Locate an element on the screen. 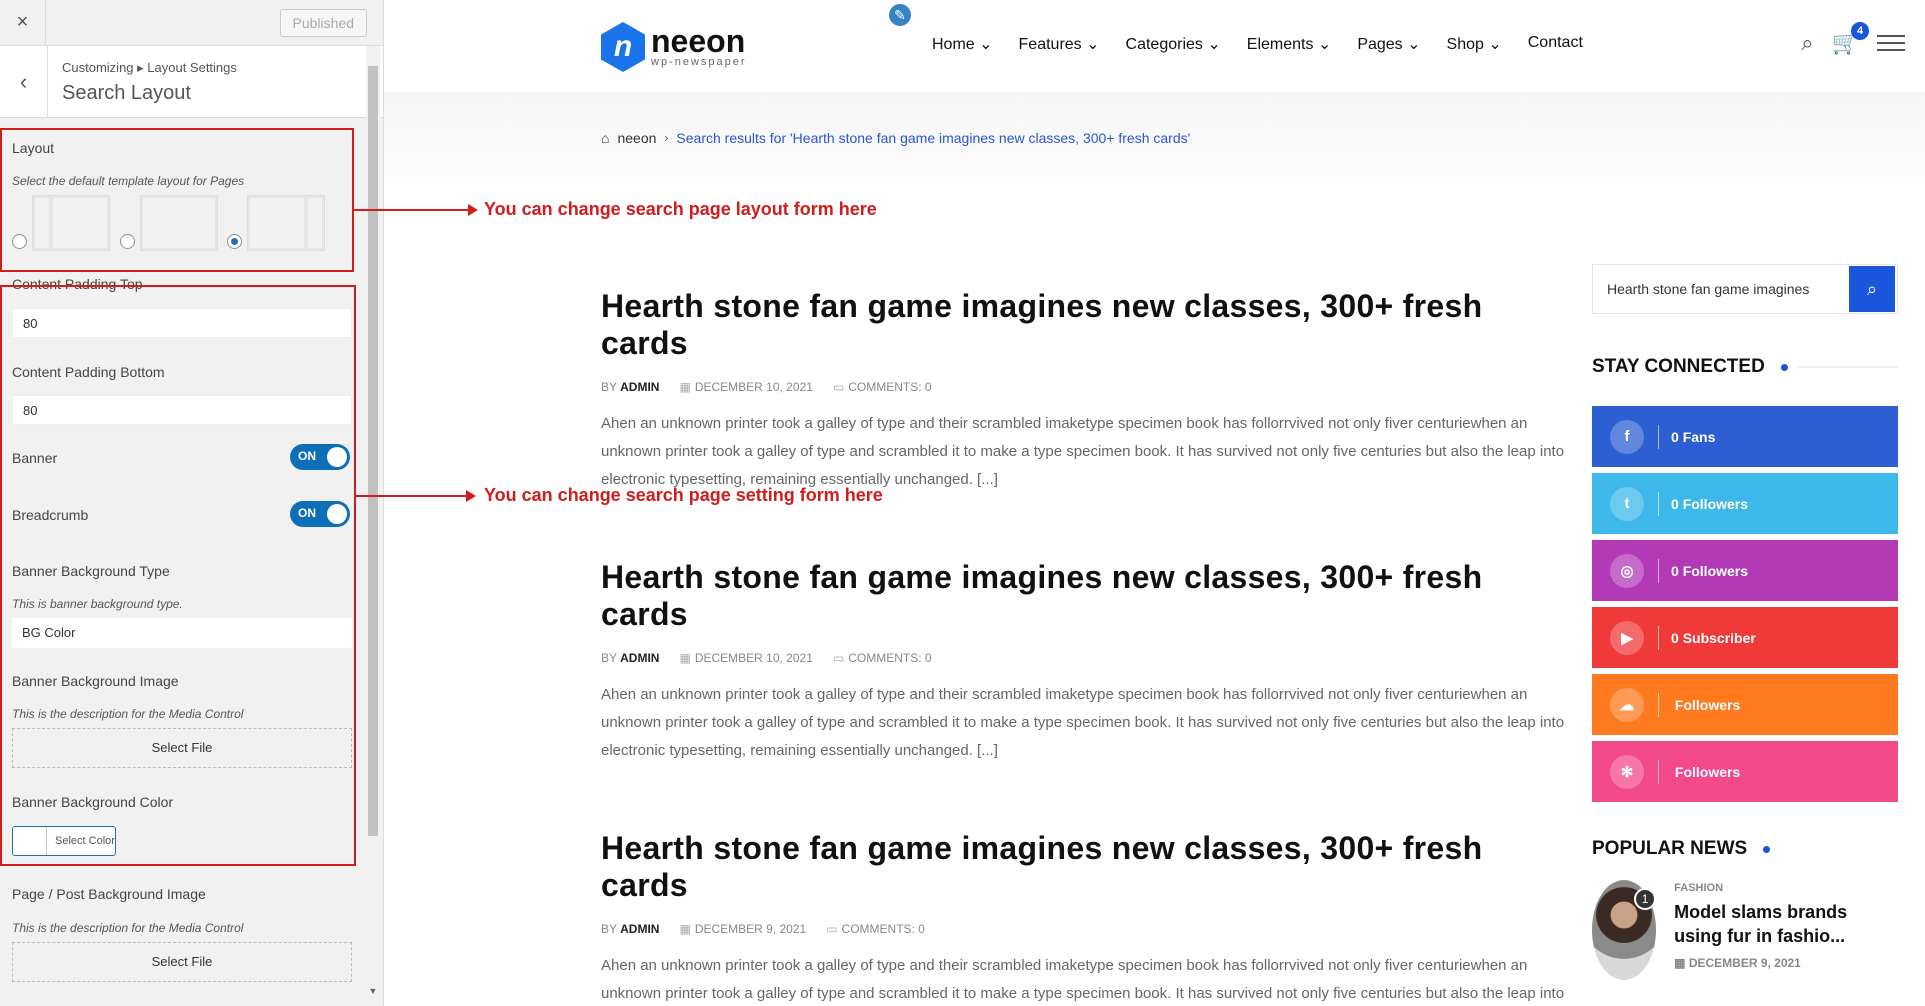 The width and height of the screenshot is (1925, 1006). popular-news-date-text: DECEMBER 9, 2021 is located at coordinates (1744, 963).